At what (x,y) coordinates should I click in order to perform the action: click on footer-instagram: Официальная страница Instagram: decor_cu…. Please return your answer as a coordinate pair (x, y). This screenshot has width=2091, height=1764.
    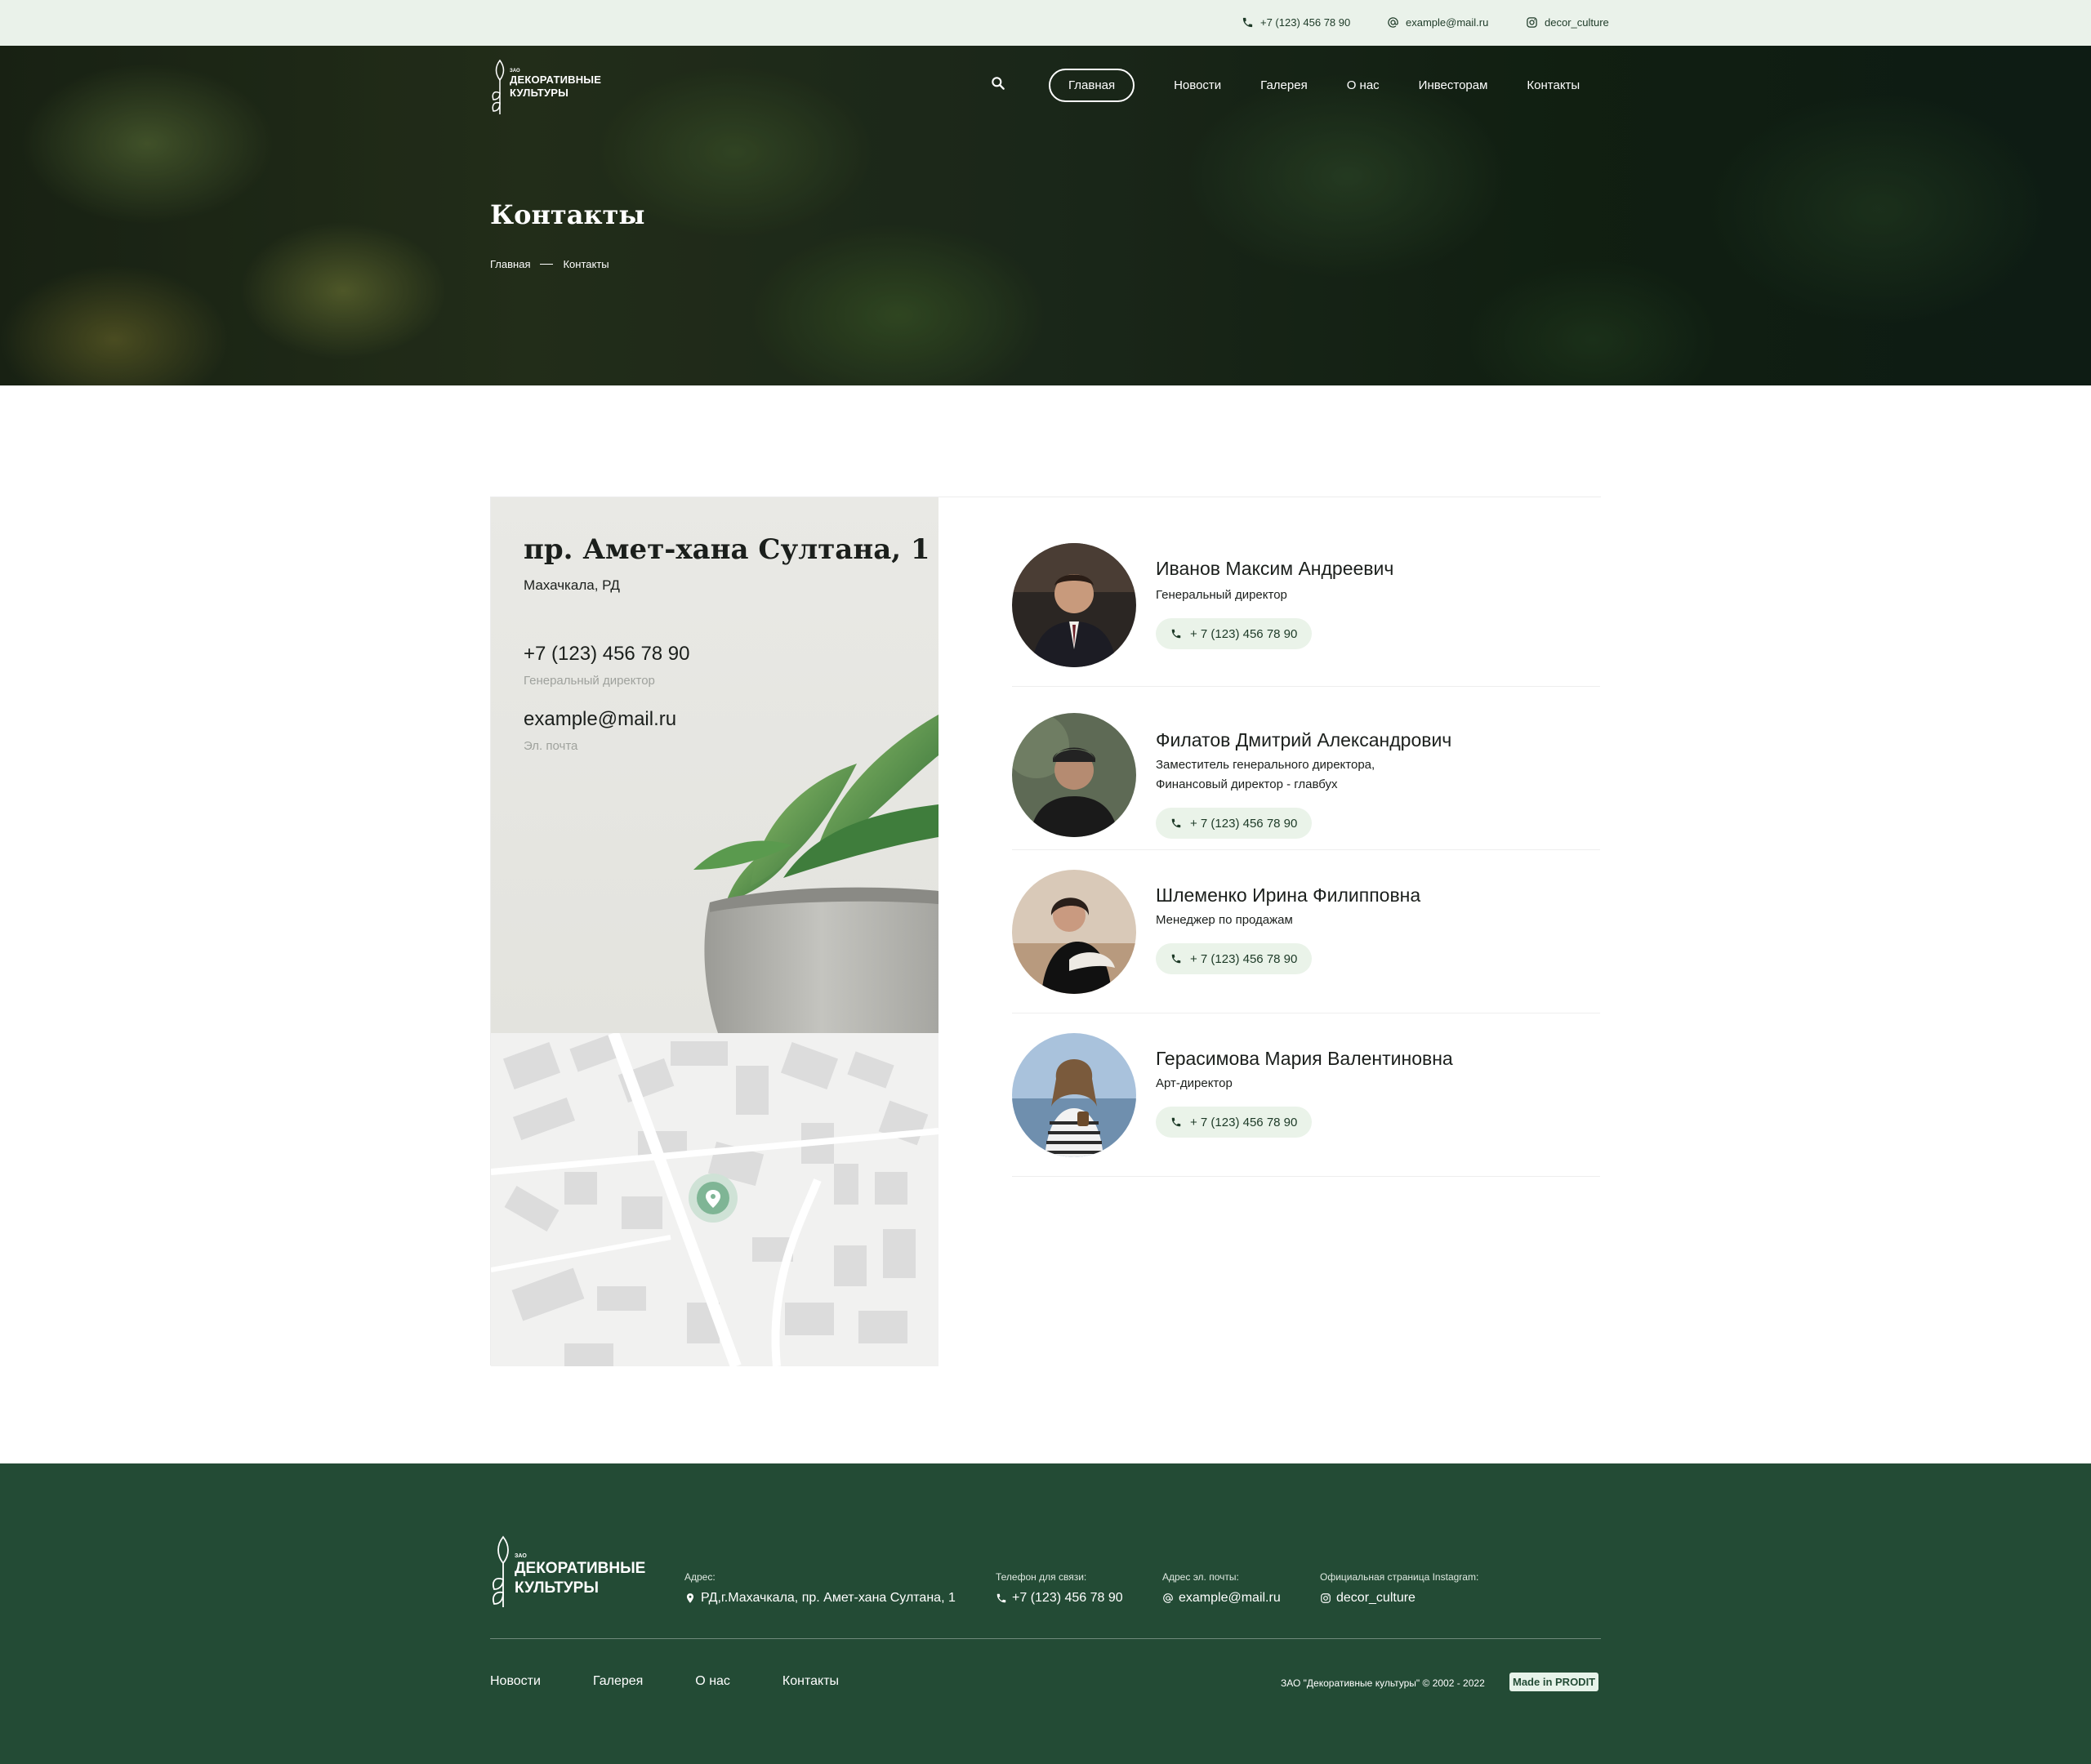
    Looking at the image, I should click on (1399, 1588).